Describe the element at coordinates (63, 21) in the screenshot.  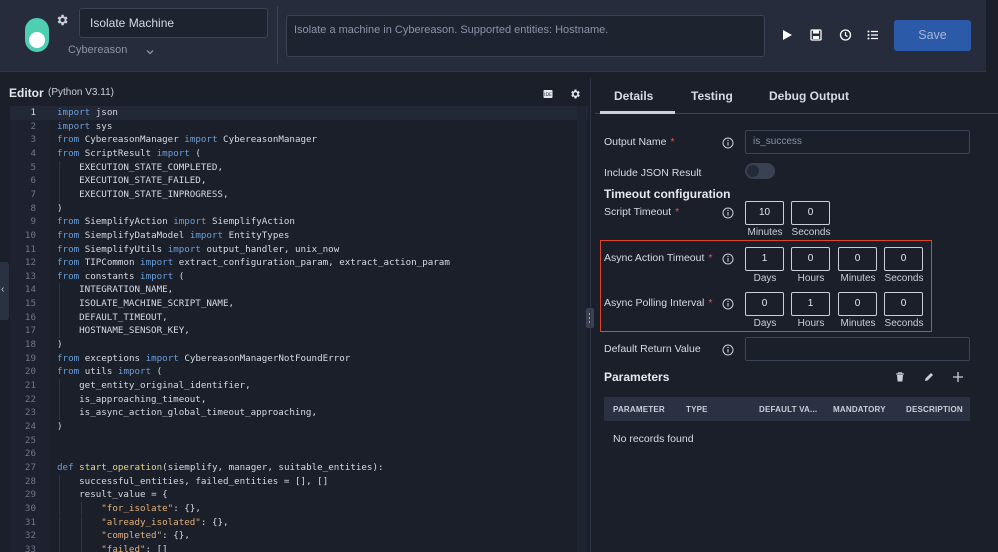
I see `gear-icon` at that location.